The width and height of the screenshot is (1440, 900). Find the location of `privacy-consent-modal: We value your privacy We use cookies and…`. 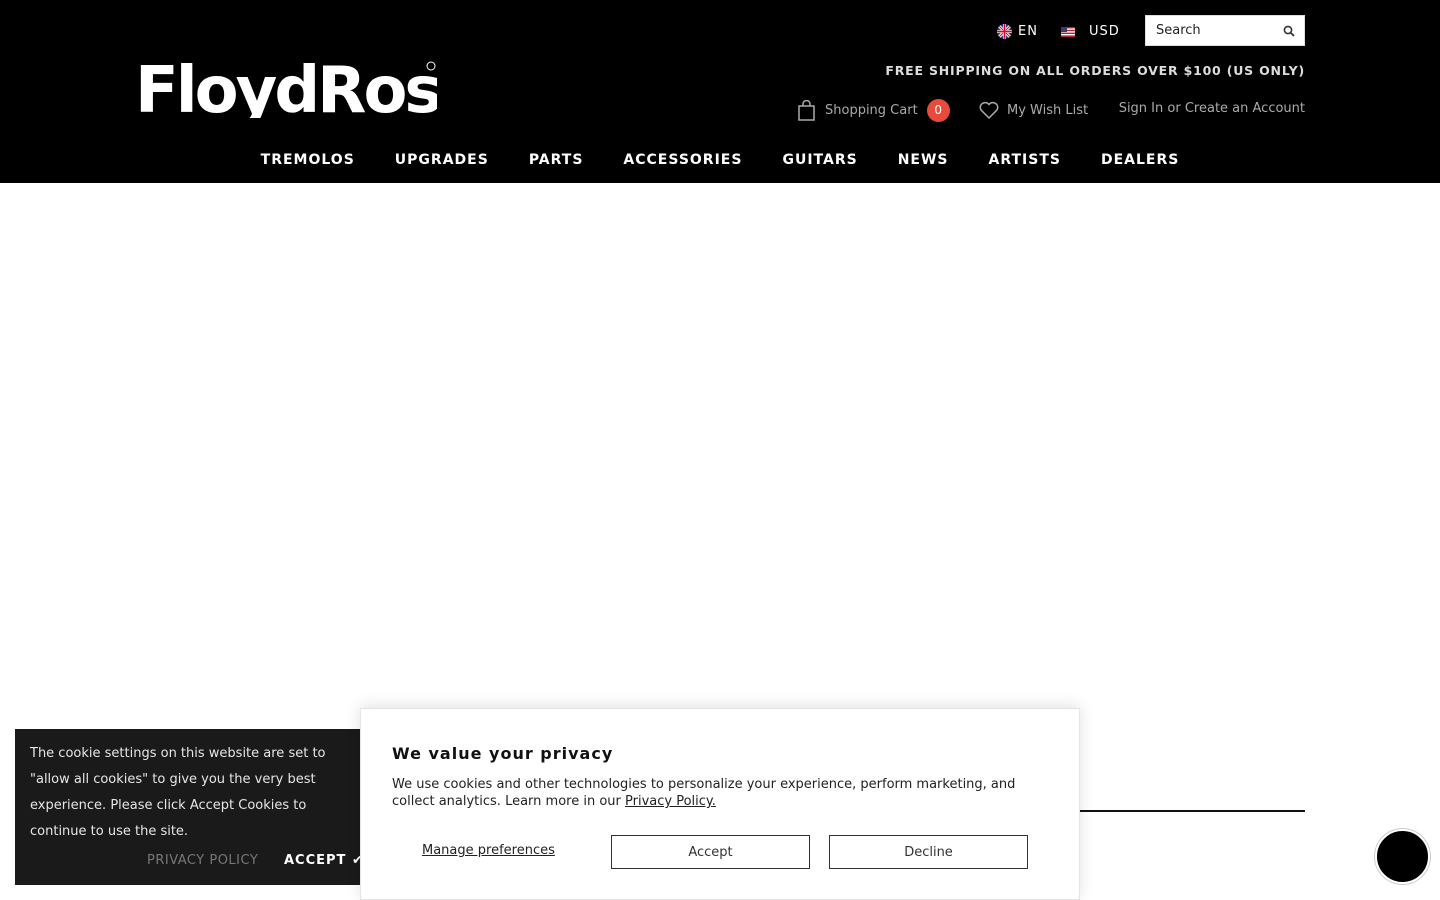

privacy-consent-modal: We value your privacy We use cookies and… is located at coordinates (720, 804).